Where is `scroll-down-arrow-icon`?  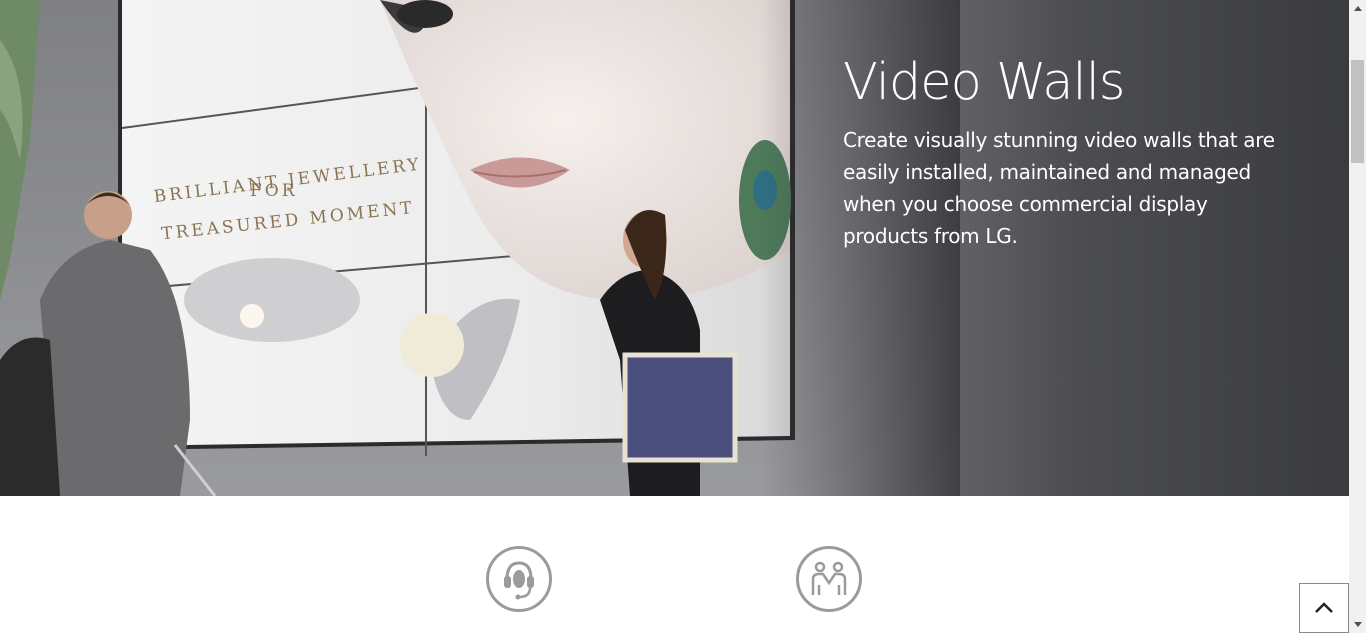
scroll-down-arrow-icon is located at coordinates (1357, 624).